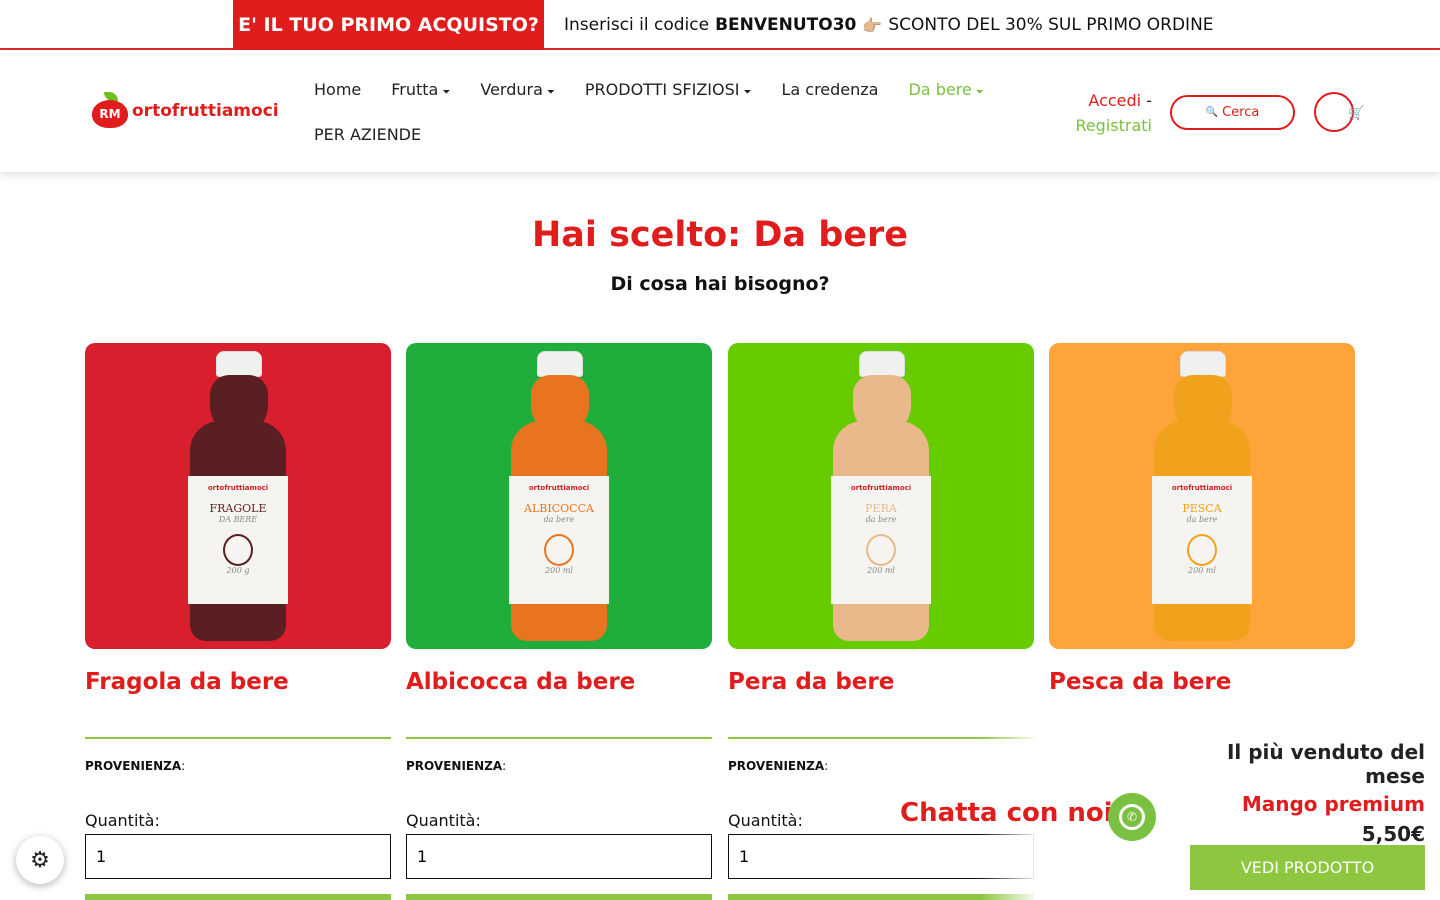 The height and width of the screenshot is (900, 1440). I want to click on cart-icon: 🛒, so click(1356, 113).